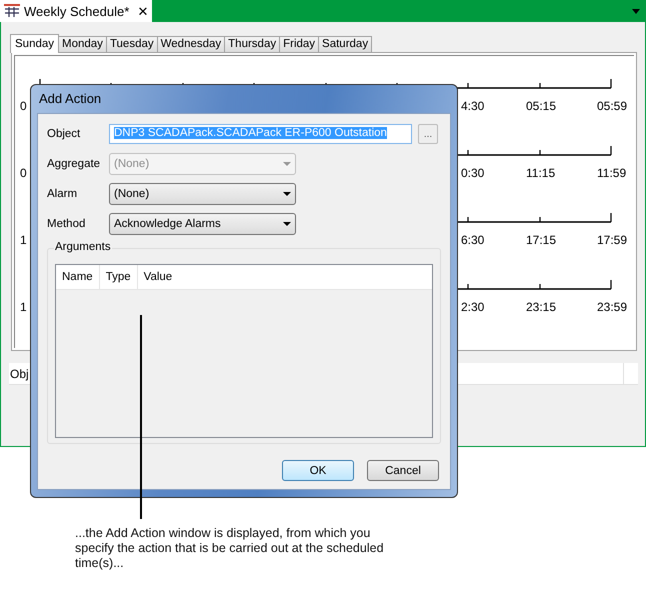 Image resolution: width=646 pixels, height=595 pixels. I want to click on day-tab: Sunday, so click(35, 43).